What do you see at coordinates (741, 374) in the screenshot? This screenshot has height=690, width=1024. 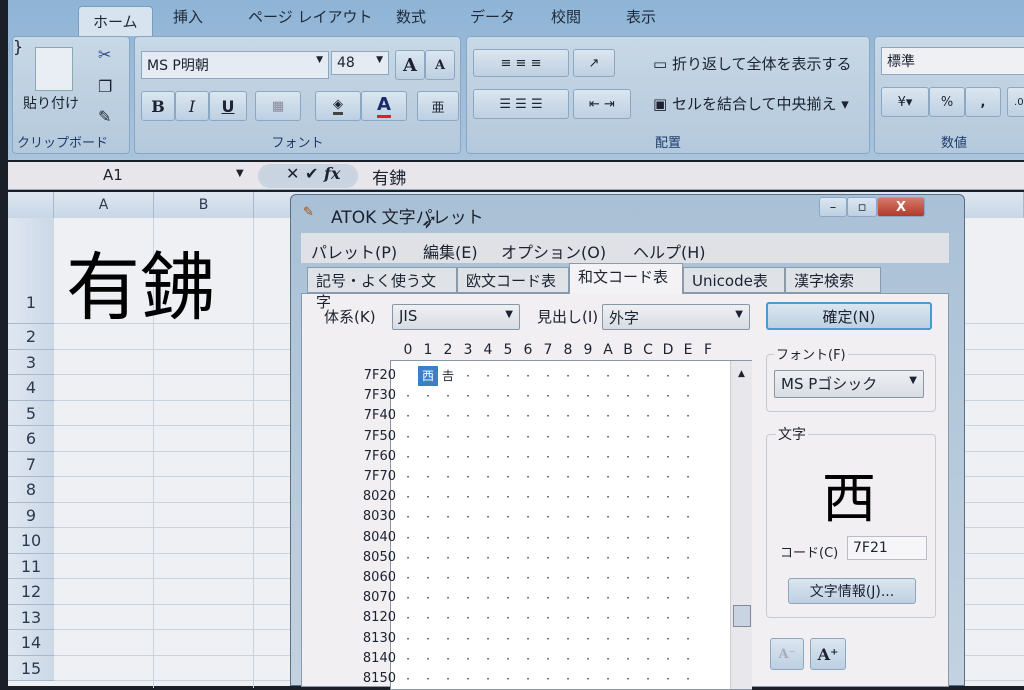 I see `scroll-up-icon: ▲` at bounding box center [741, 374].